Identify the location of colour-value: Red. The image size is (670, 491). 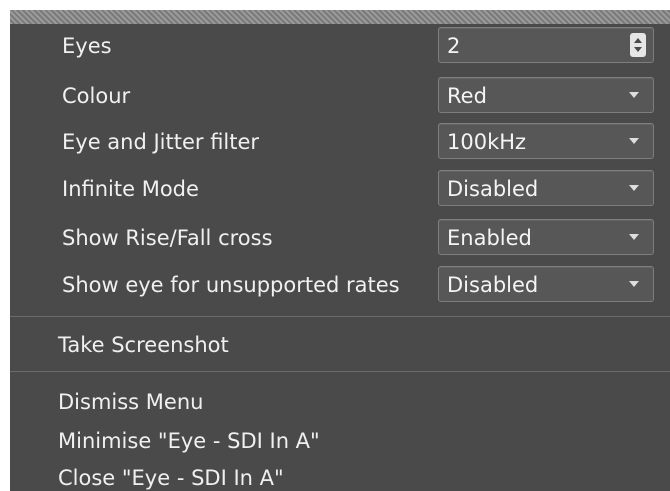
(467, 96).